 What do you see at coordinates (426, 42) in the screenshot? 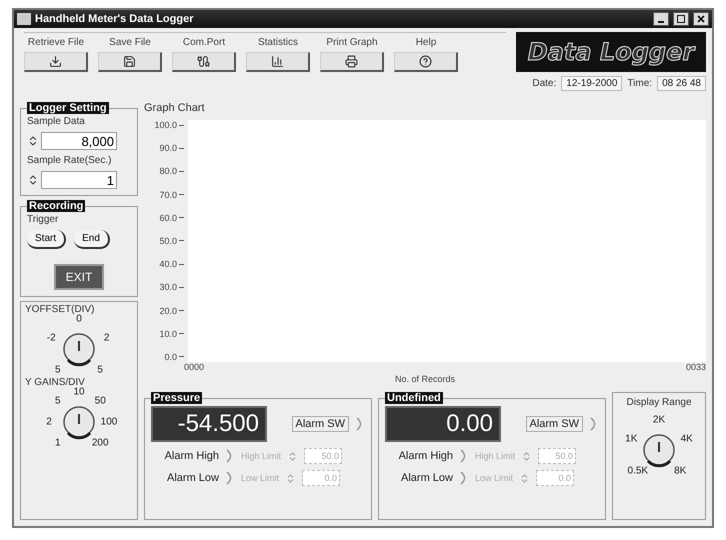
I see `toolbar-label: Help` at bounding box center [426, 42].